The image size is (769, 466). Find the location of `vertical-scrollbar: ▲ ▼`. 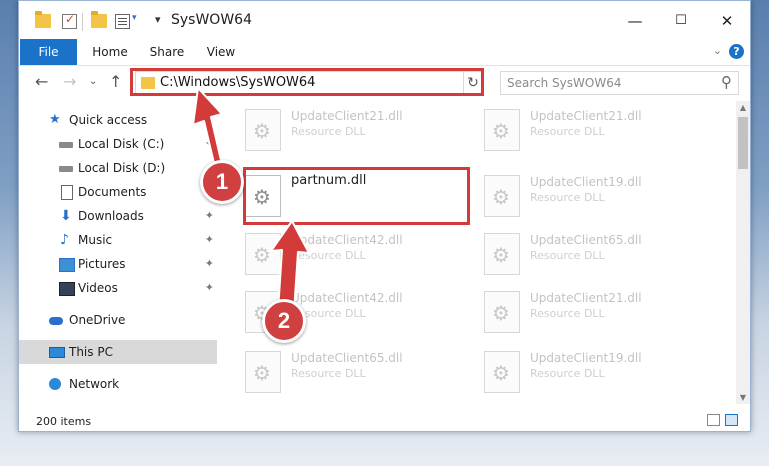

vertical-scrollbar: ▲ ▼ is located at coordinates (743, 252).